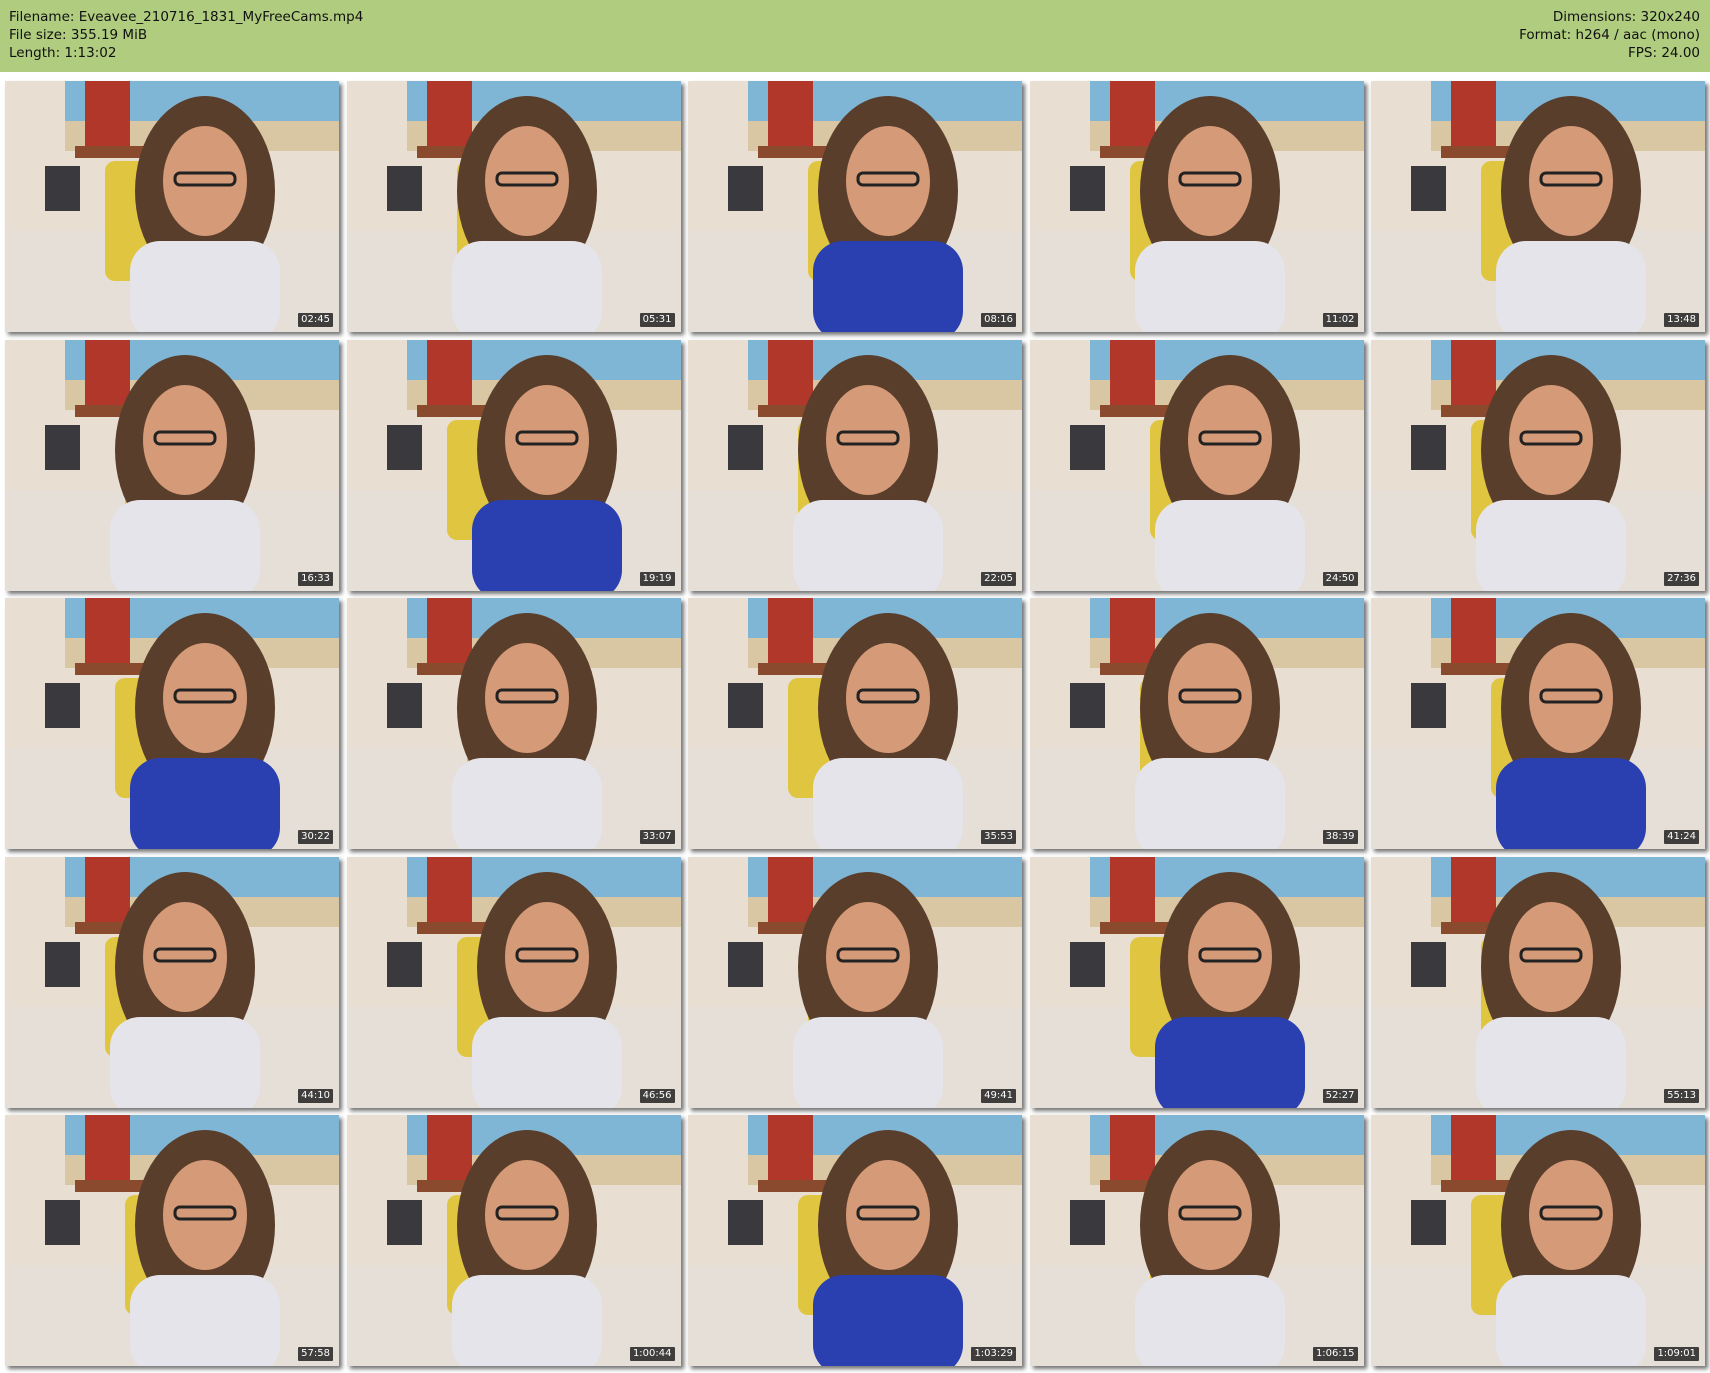 This screenshot has width=1710, height=1373. I want to click on video-thumbnail: 13:48, so click(1538, 206).